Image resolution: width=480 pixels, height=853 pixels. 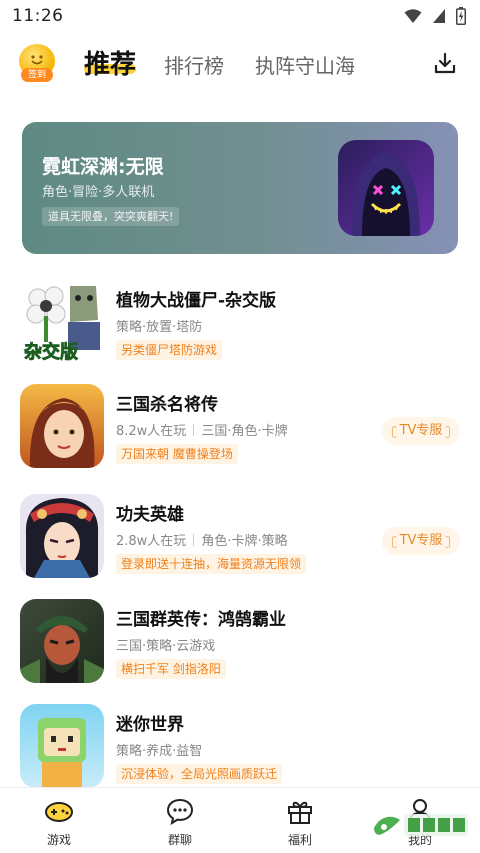 What do you see at coordinates (421, 825) in the screenshot?
I see `watermark-logo` at bounding box center [421, 825].